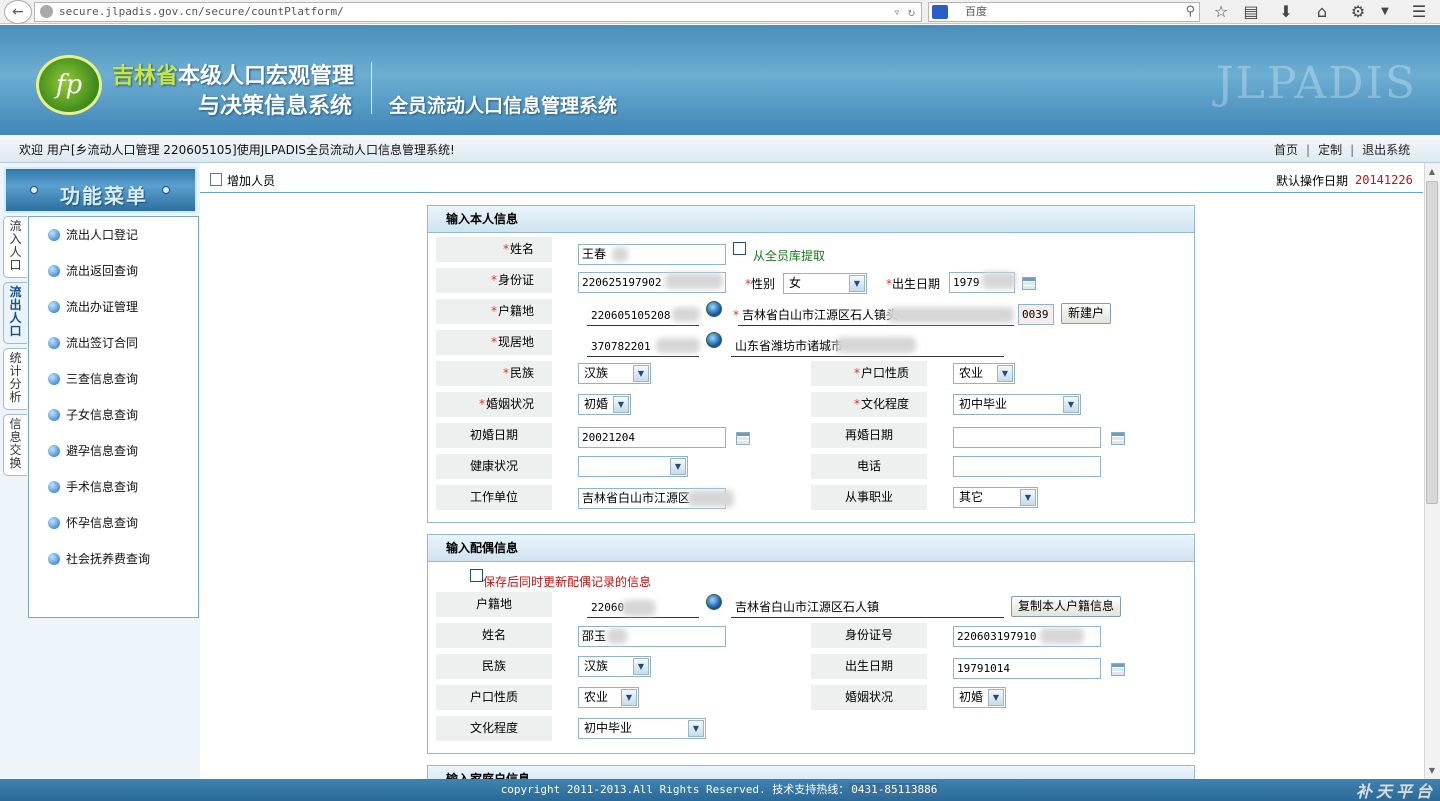 The width and height of the screenshot is (1440, 801). Describe the element at coordinates (825, 283) in the screenshot. I see `gender-select: 女 ▼` at that location.